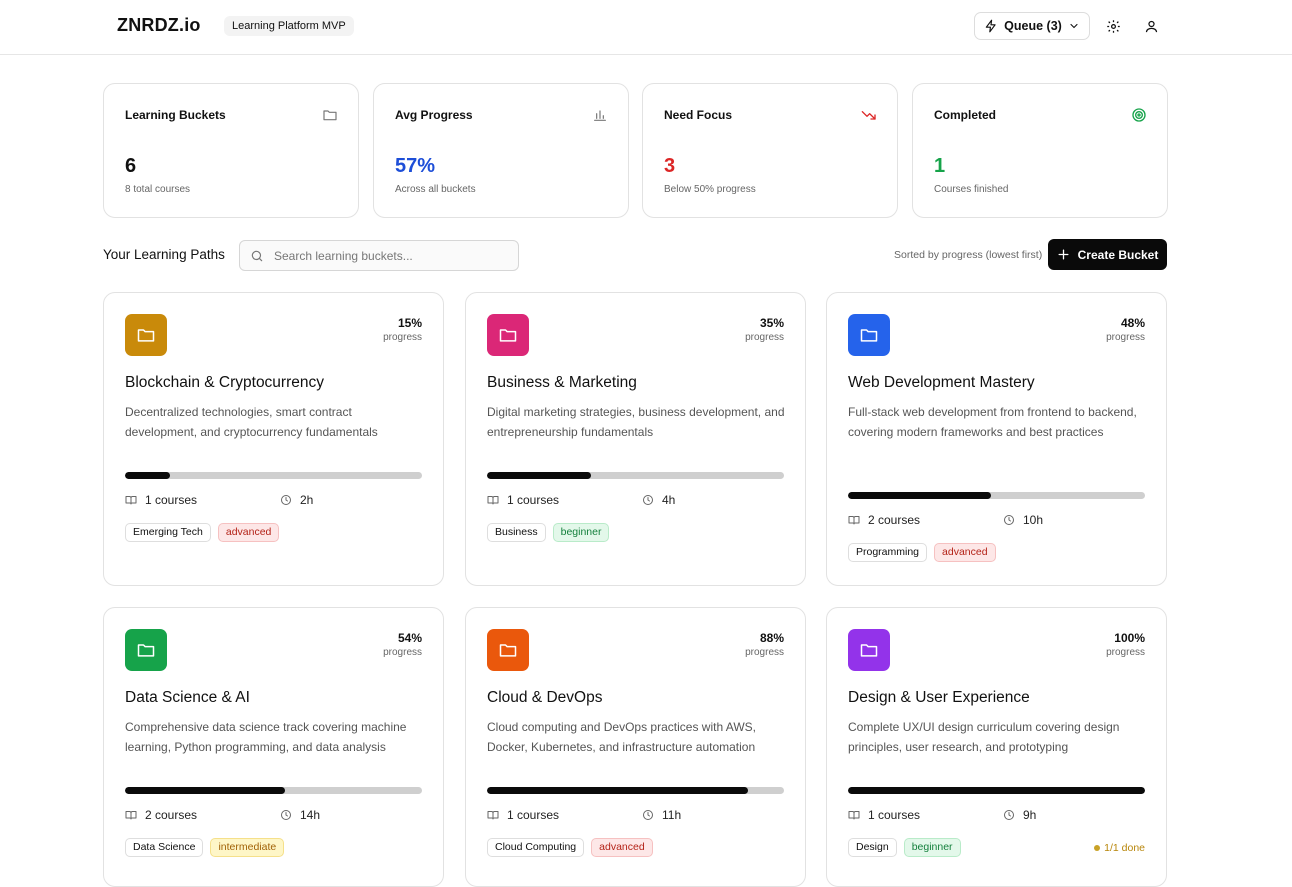 This screenshot has width=1292, height=887. I want to click on stat-value: 1, so click(940, 166).